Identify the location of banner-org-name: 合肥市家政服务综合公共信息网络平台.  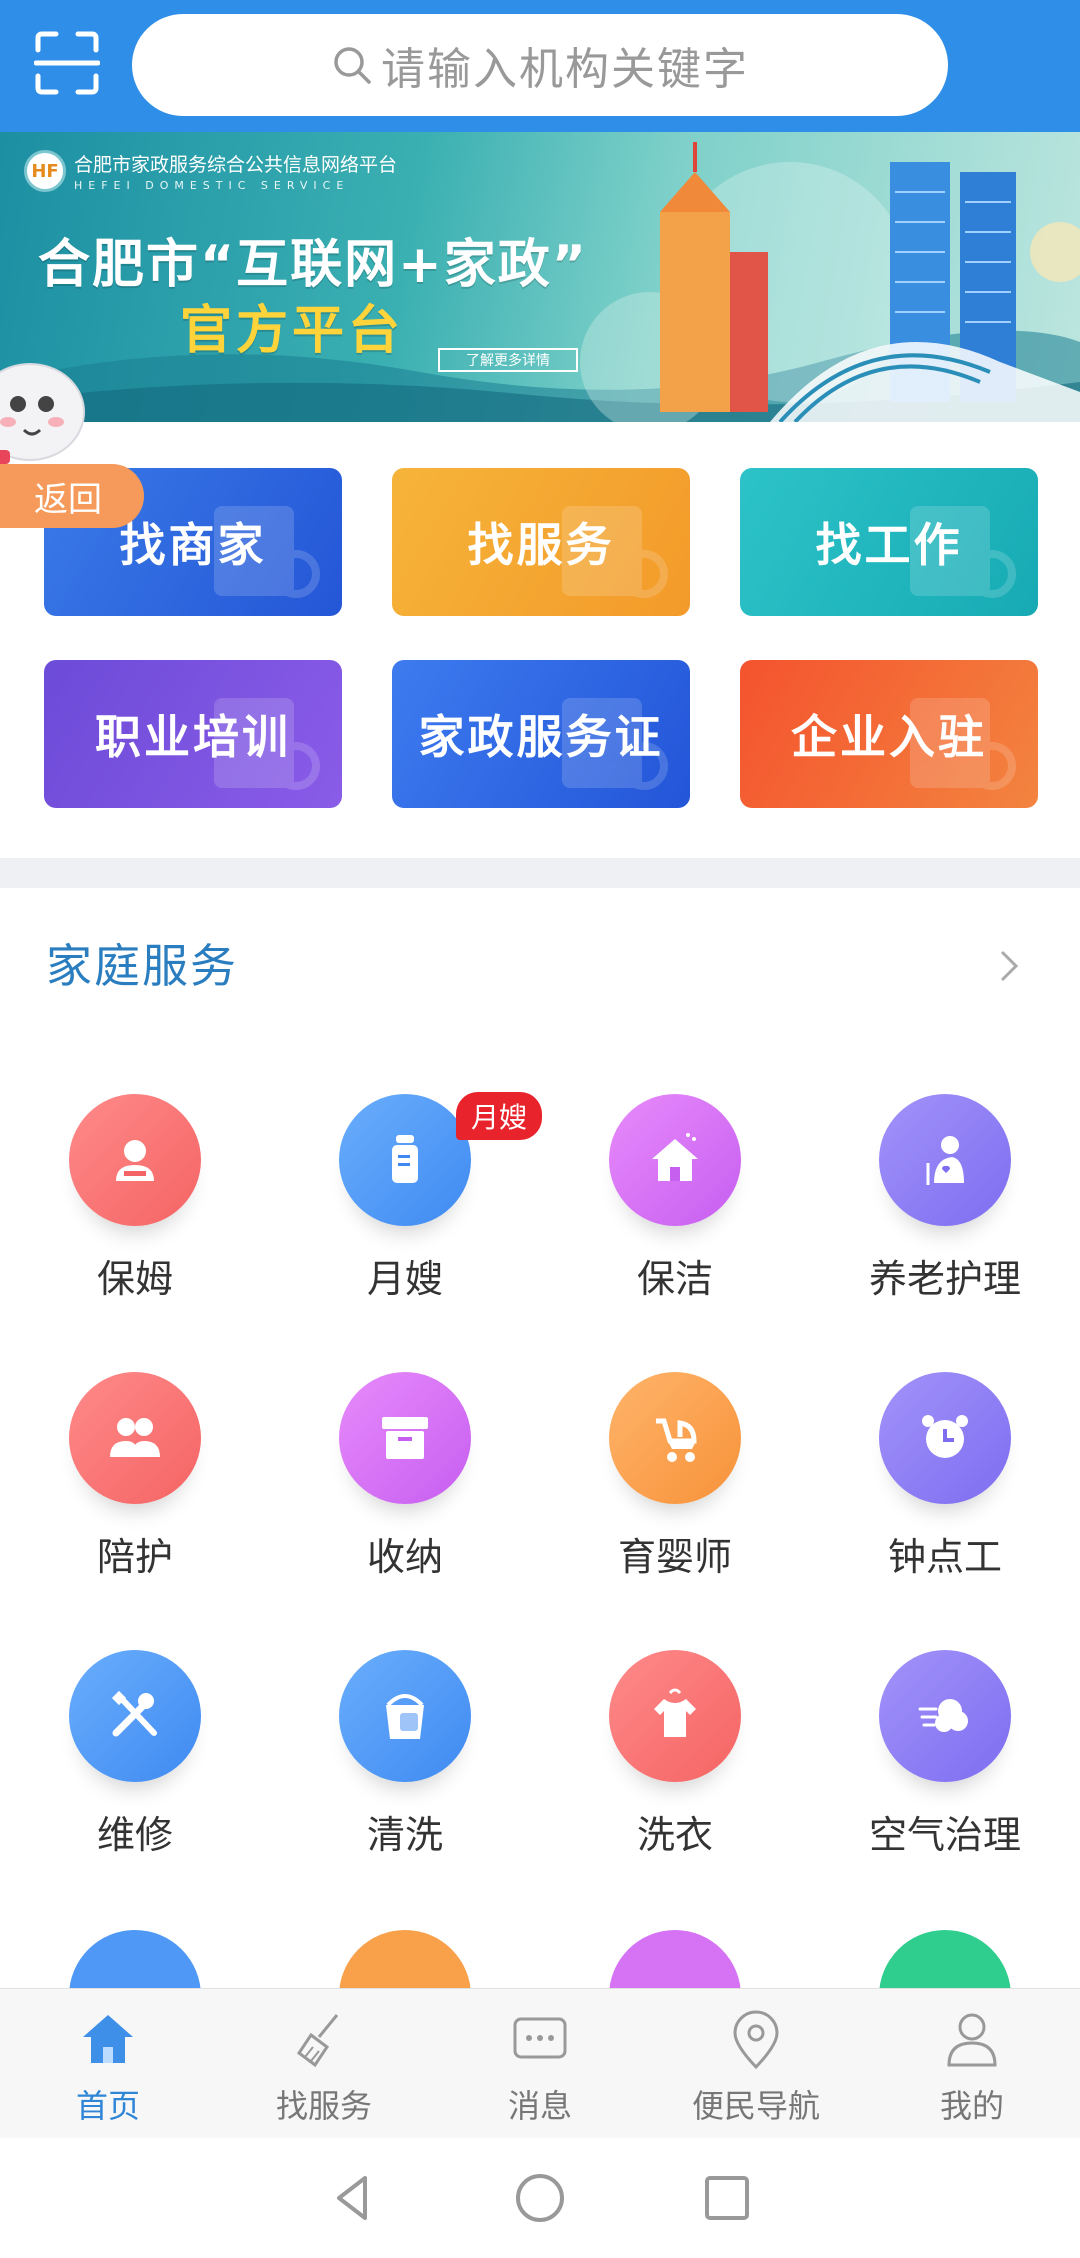
(236, 165).